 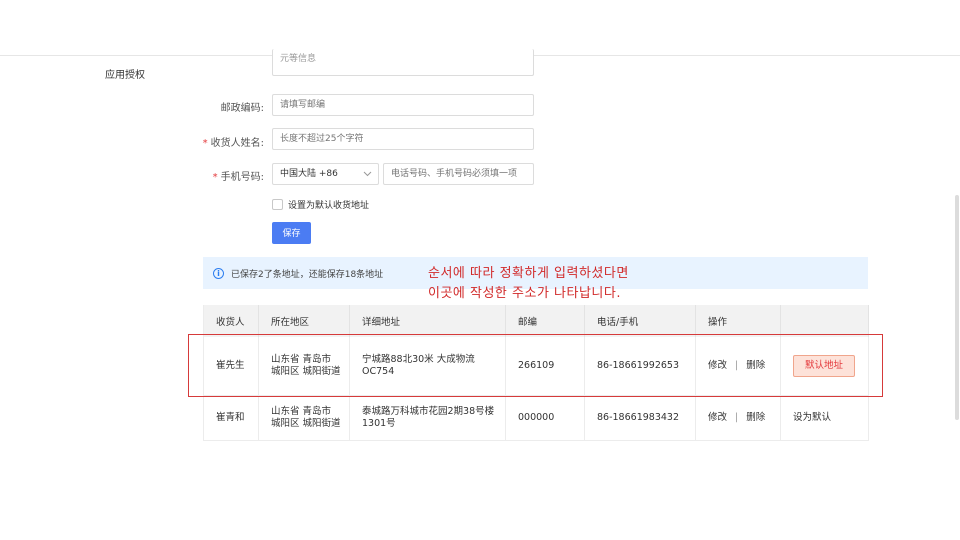 I want to click on default-address-checkbox, so click(x=277, y=204).